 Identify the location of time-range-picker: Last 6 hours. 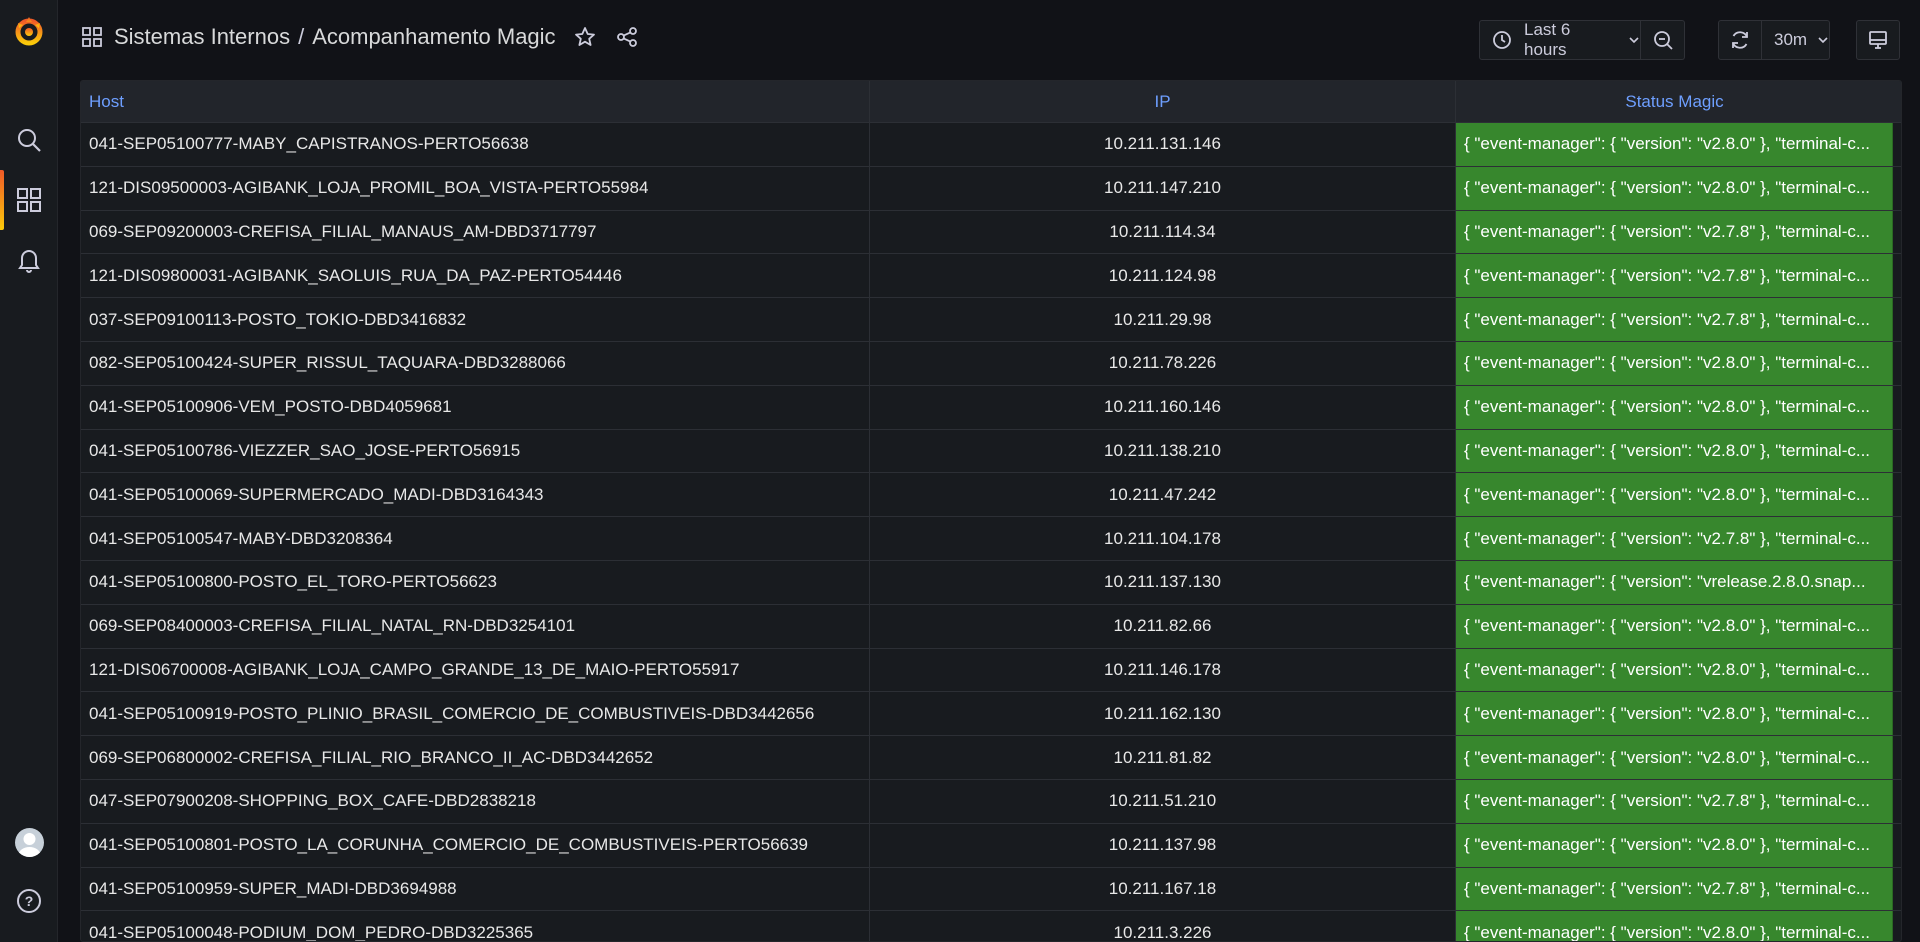
(1560, 40).